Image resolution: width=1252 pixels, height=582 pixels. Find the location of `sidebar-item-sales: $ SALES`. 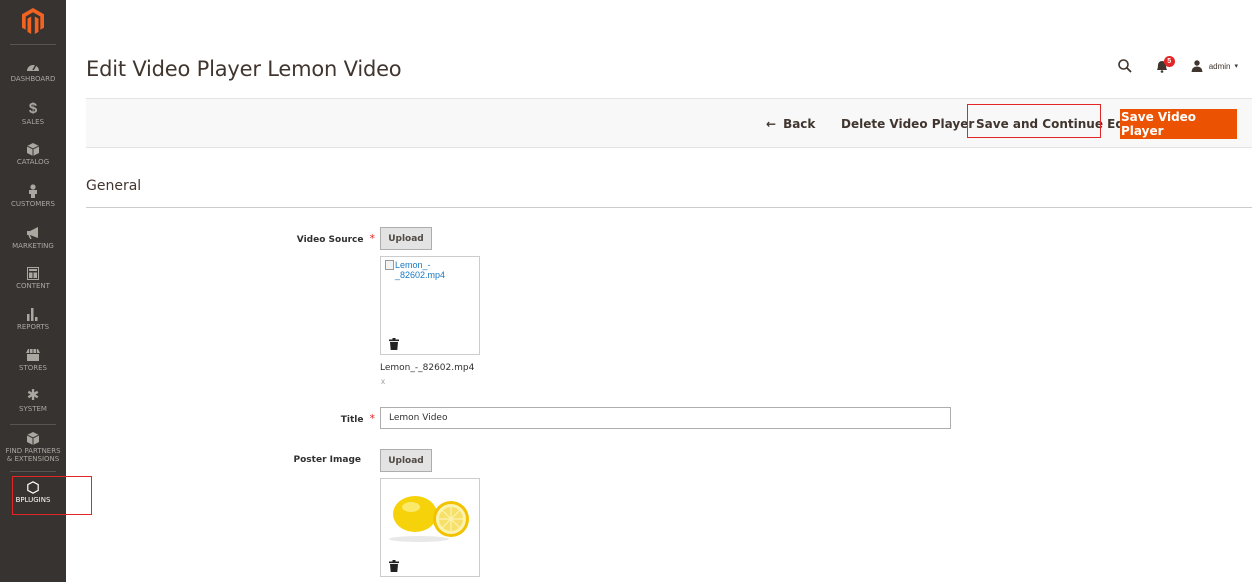

sidebar-item-sales: $ SALES is located at coordinates (33, 121).